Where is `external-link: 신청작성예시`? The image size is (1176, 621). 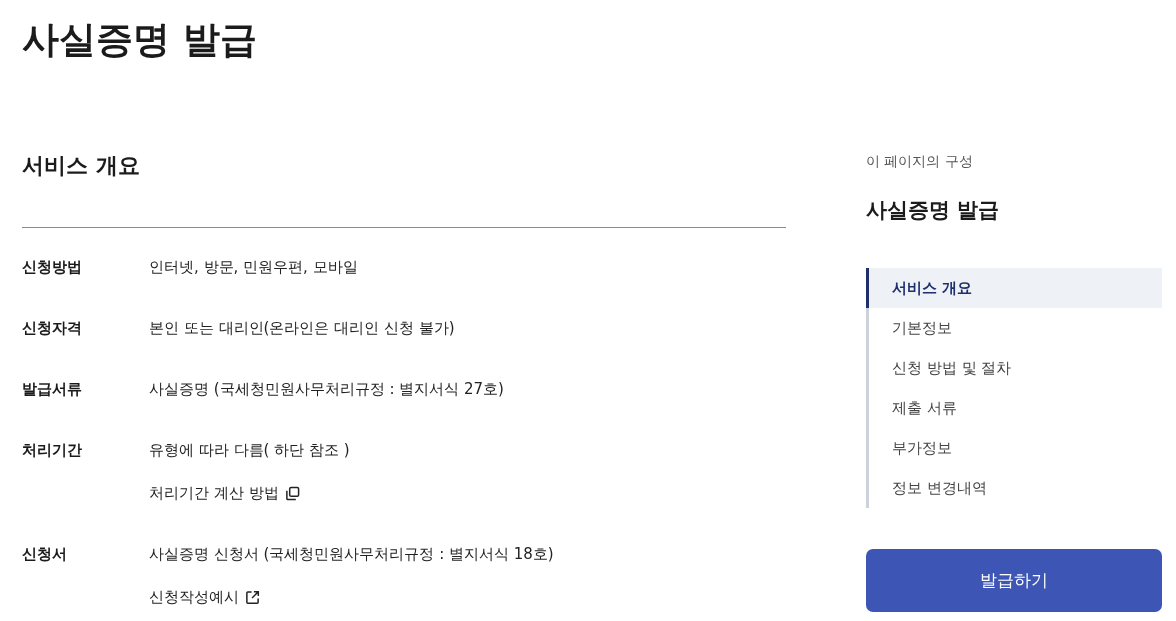 external-link: 신청작성예시 is located at coordinates (204, 597).